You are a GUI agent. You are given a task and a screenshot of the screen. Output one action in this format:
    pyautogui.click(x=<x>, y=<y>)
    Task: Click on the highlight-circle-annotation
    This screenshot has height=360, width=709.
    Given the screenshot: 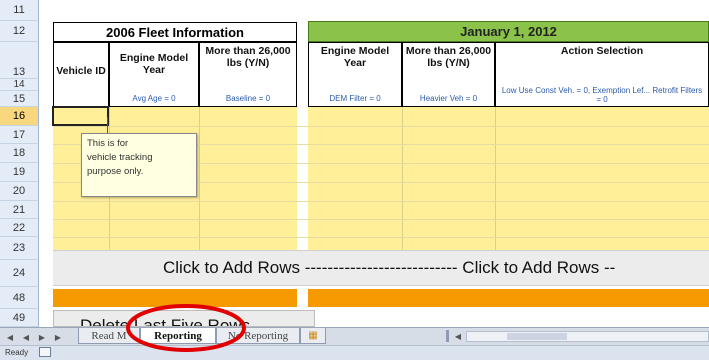 What is the action you would take?
    pyautogui.click(x=186, y=328)
    